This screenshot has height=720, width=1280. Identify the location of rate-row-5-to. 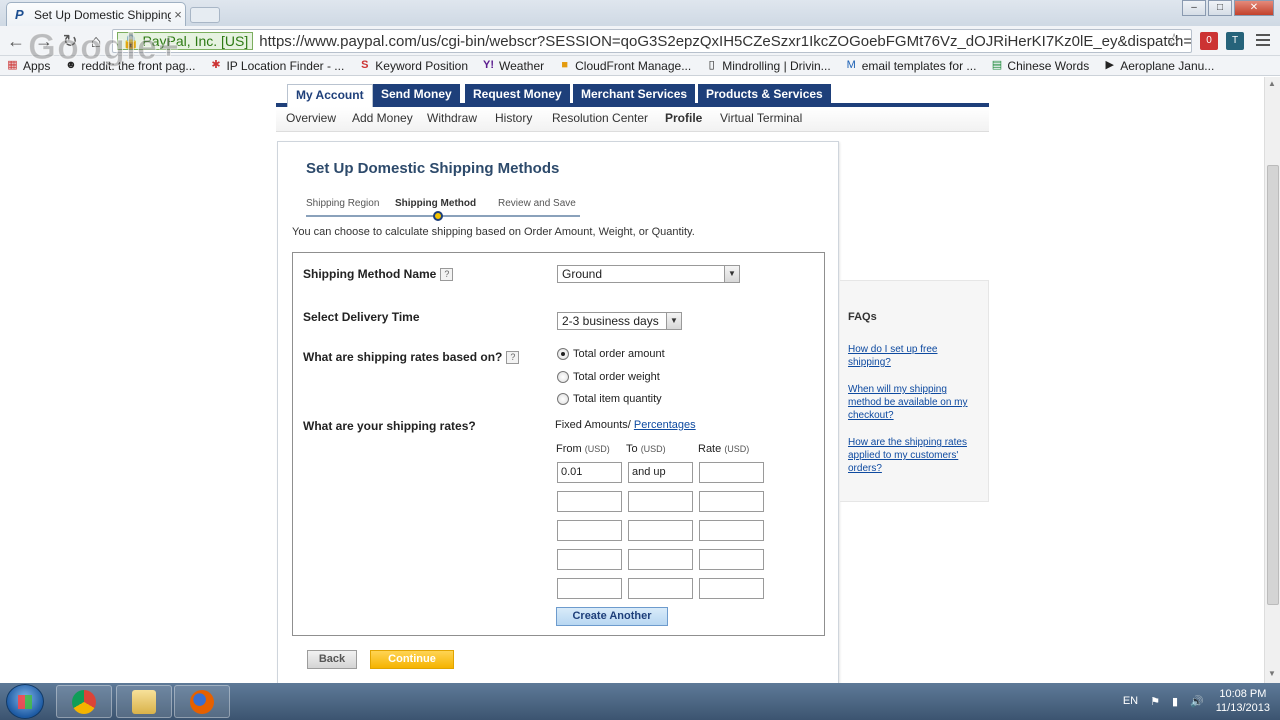
(660, 588).